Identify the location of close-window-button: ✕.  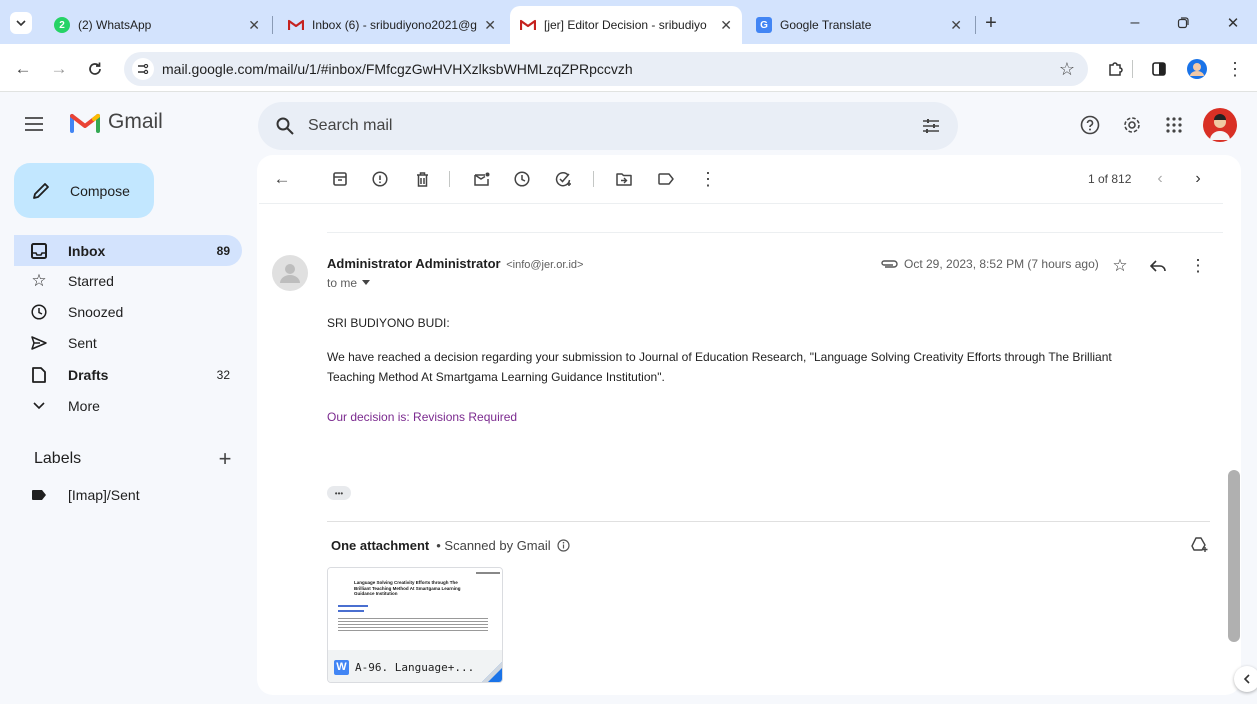
(1233, 23).